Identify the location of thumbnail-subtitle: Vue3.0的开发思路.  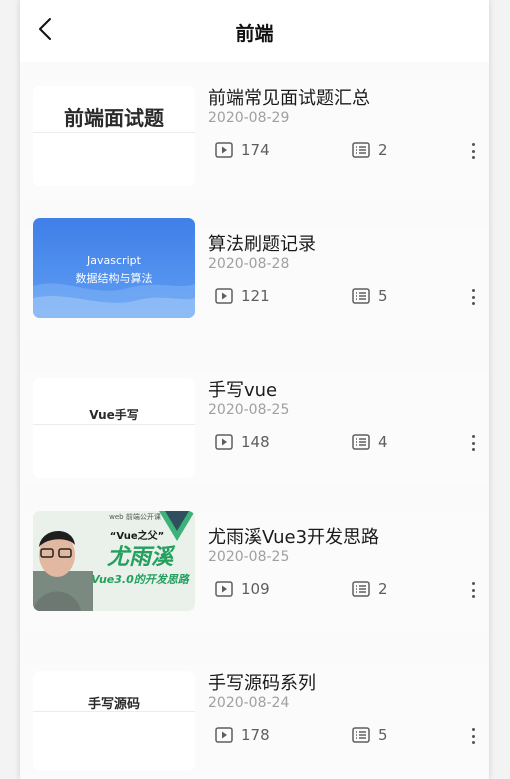
(140, 579).